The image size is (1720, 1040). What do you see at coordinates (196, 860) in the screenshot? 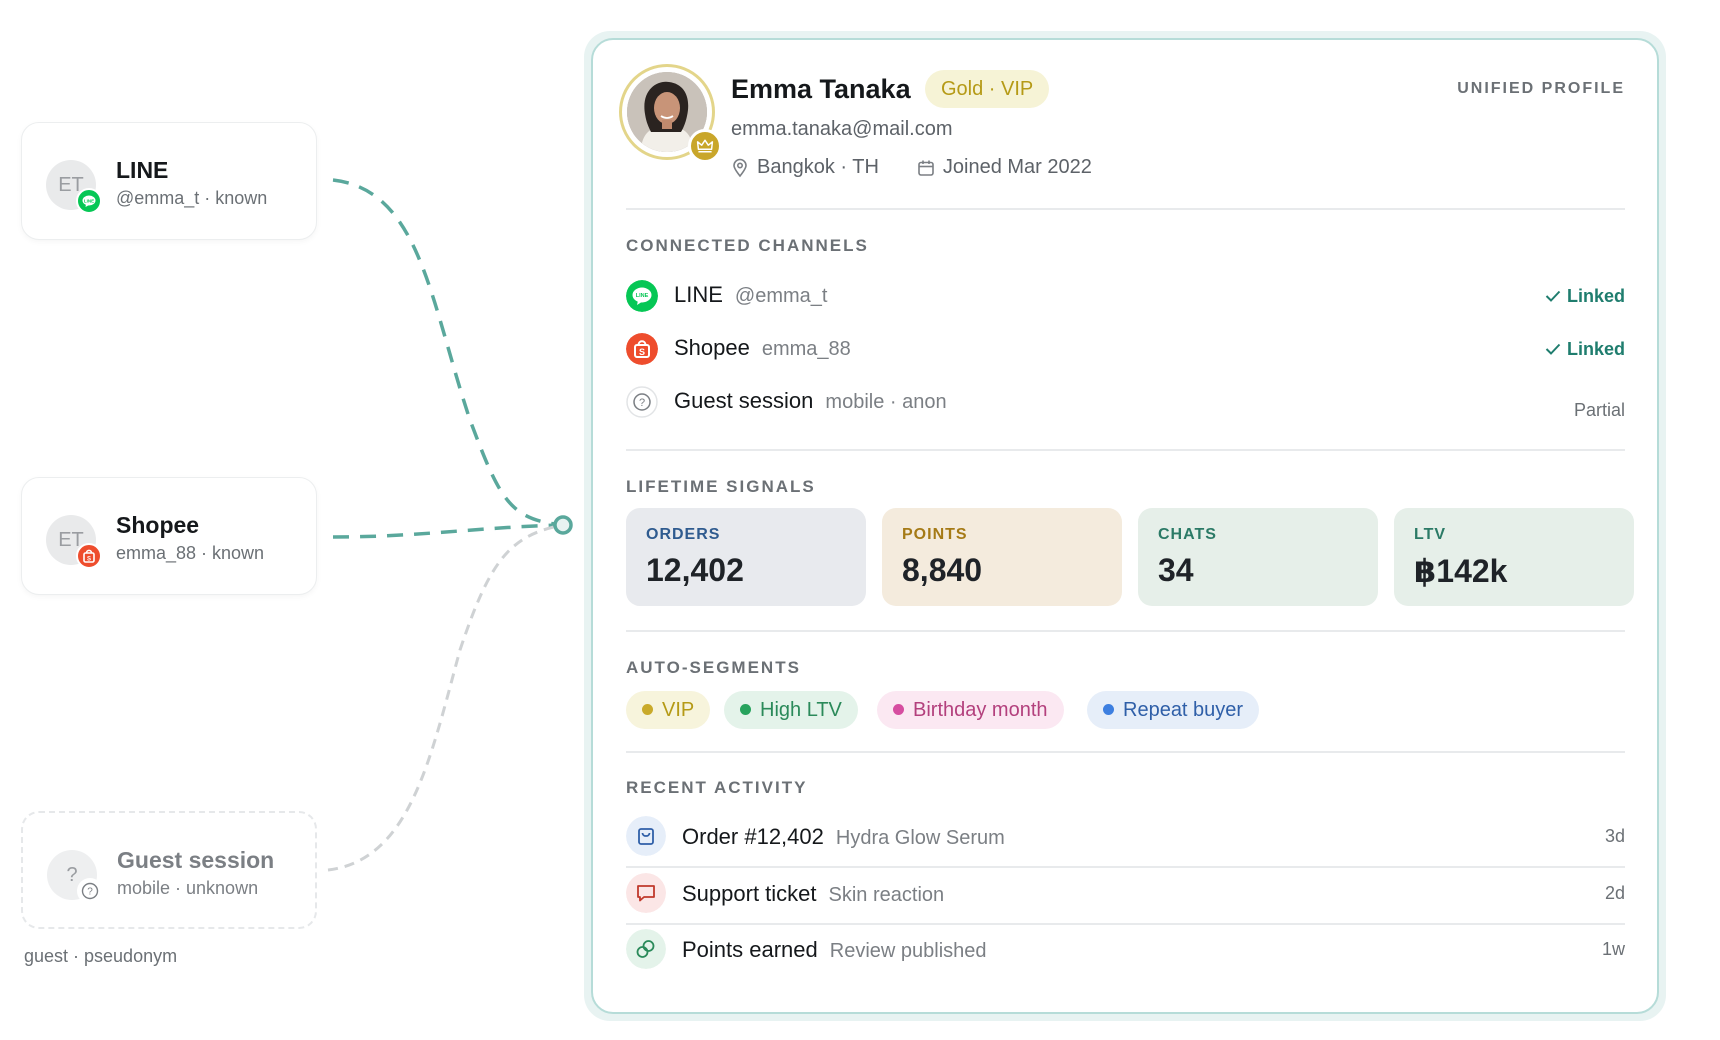
I see `source-title: Guest session` at bounding box center [196, 860].